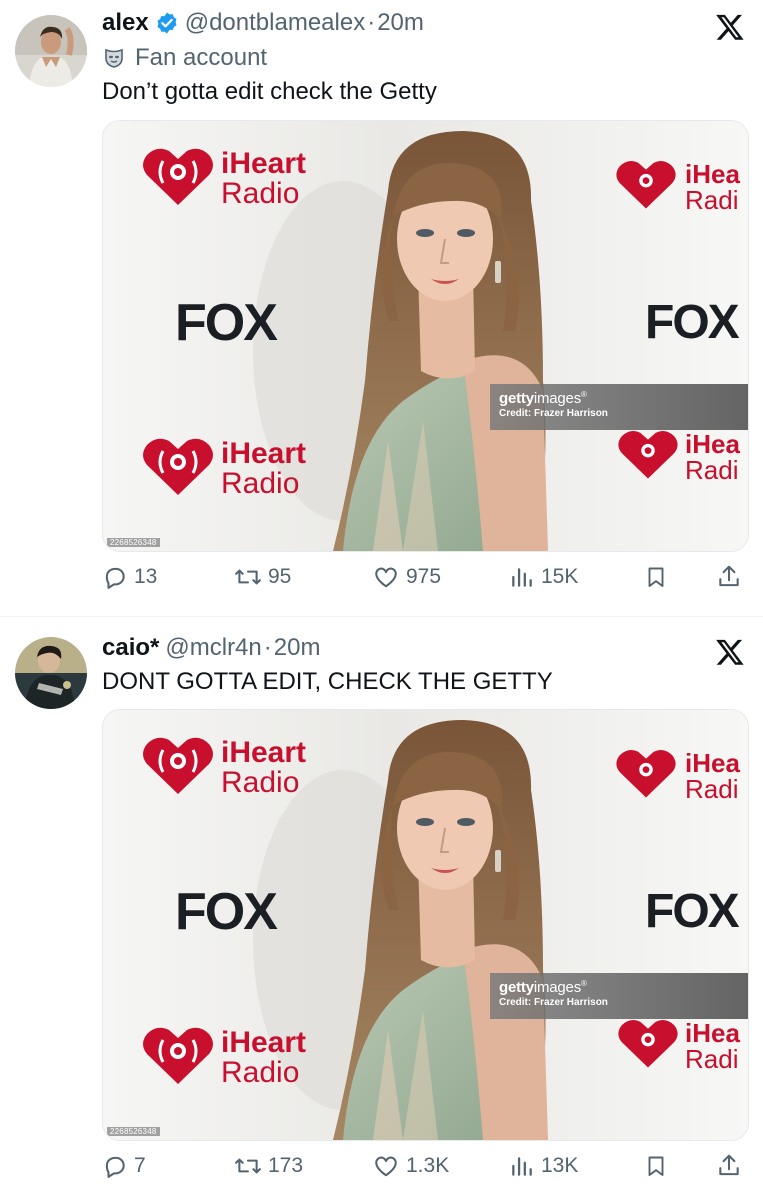  I want to click on author-name: alex, so click(125, 23).